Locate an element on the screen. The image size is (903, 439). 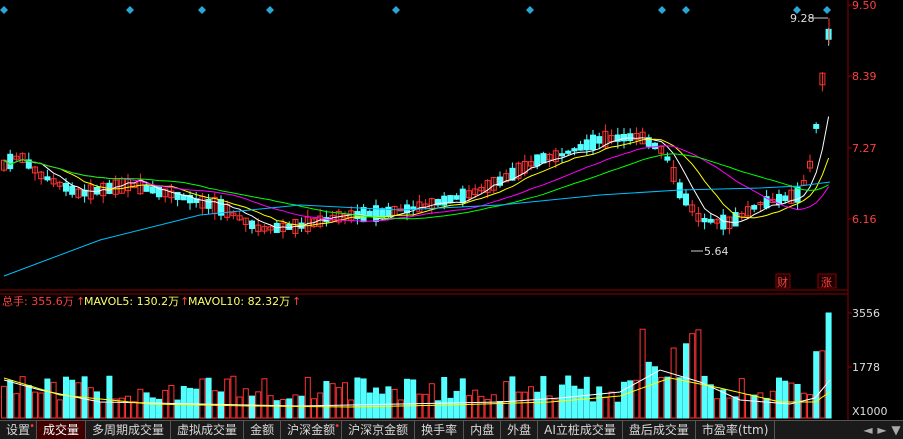
price-tick-label: 9.50 is located at coordinates (864, 6).